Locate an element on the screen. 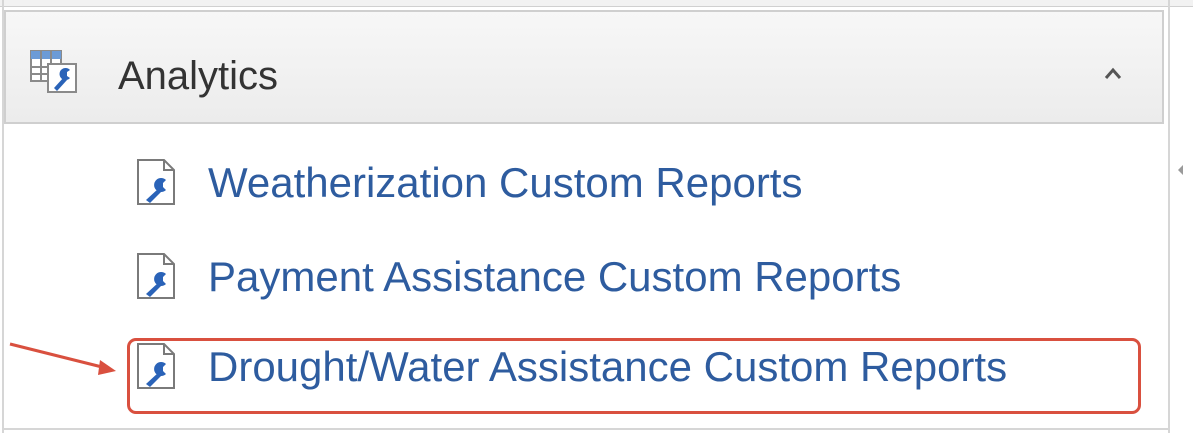 The width and height of the screenshot is (1193, 433). menu-item-label: Weatherization Custom Reports is located at coordinates (505, 183).